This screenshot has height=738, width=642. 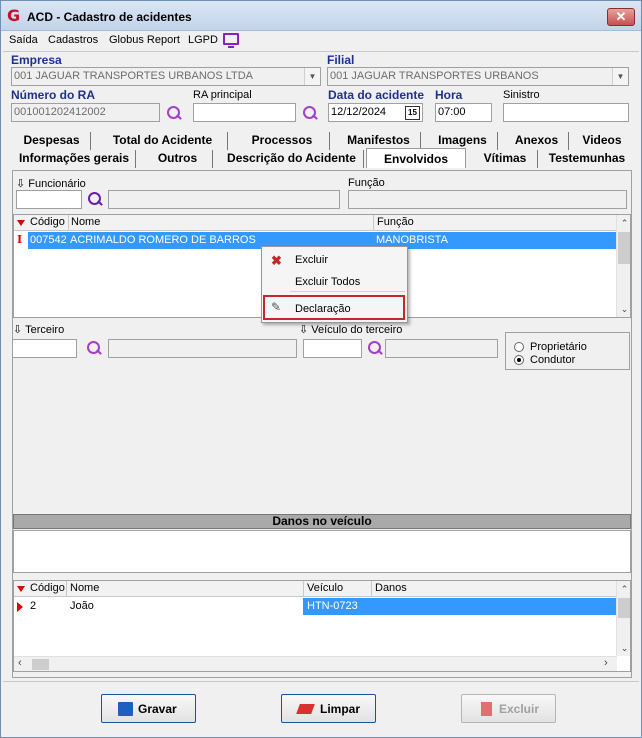 I want to click on horizontal-scrollbar: ‹ ›, so click(x=315, y=663).